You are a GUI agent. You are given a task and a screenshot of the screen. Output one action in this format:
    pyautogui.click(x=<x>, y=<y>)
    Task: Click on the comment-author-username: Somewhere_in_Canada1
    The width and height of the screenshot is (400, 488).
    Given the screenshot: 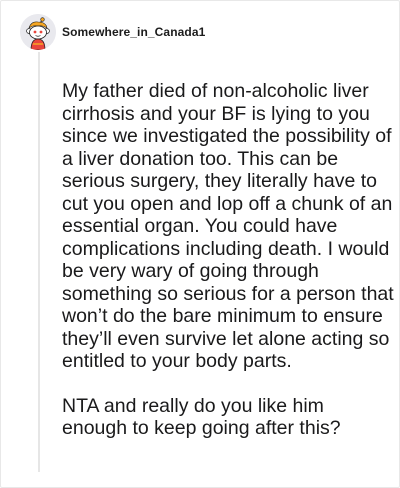 What is the action you would take?
    pyautogui.click(x=133, y=32)
    